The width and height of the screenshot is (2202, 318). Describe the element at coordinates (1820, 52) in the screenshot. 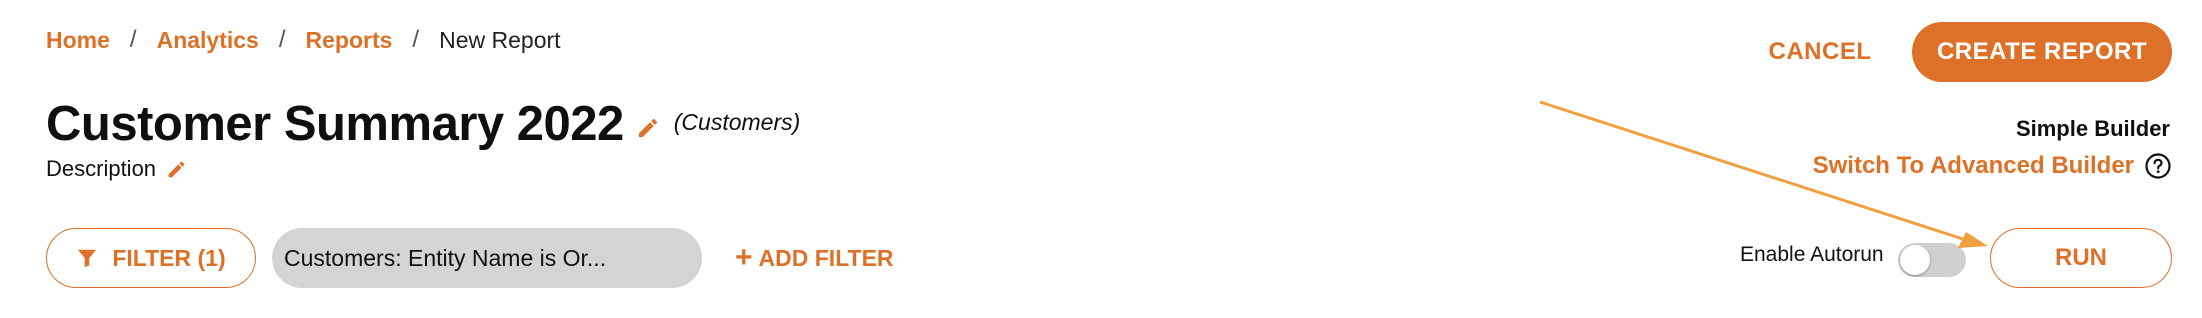

I see `cancel-button: CANCEL` at that location.